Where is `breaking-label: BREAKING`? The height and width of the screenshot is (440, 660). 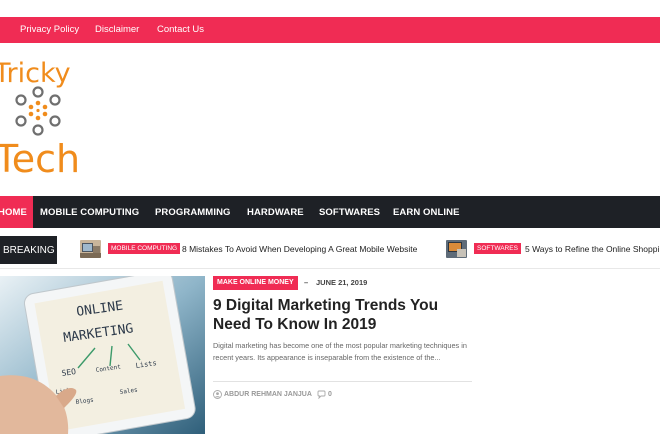
breaking-label: BREAKING is located at coordinates (28, 250).